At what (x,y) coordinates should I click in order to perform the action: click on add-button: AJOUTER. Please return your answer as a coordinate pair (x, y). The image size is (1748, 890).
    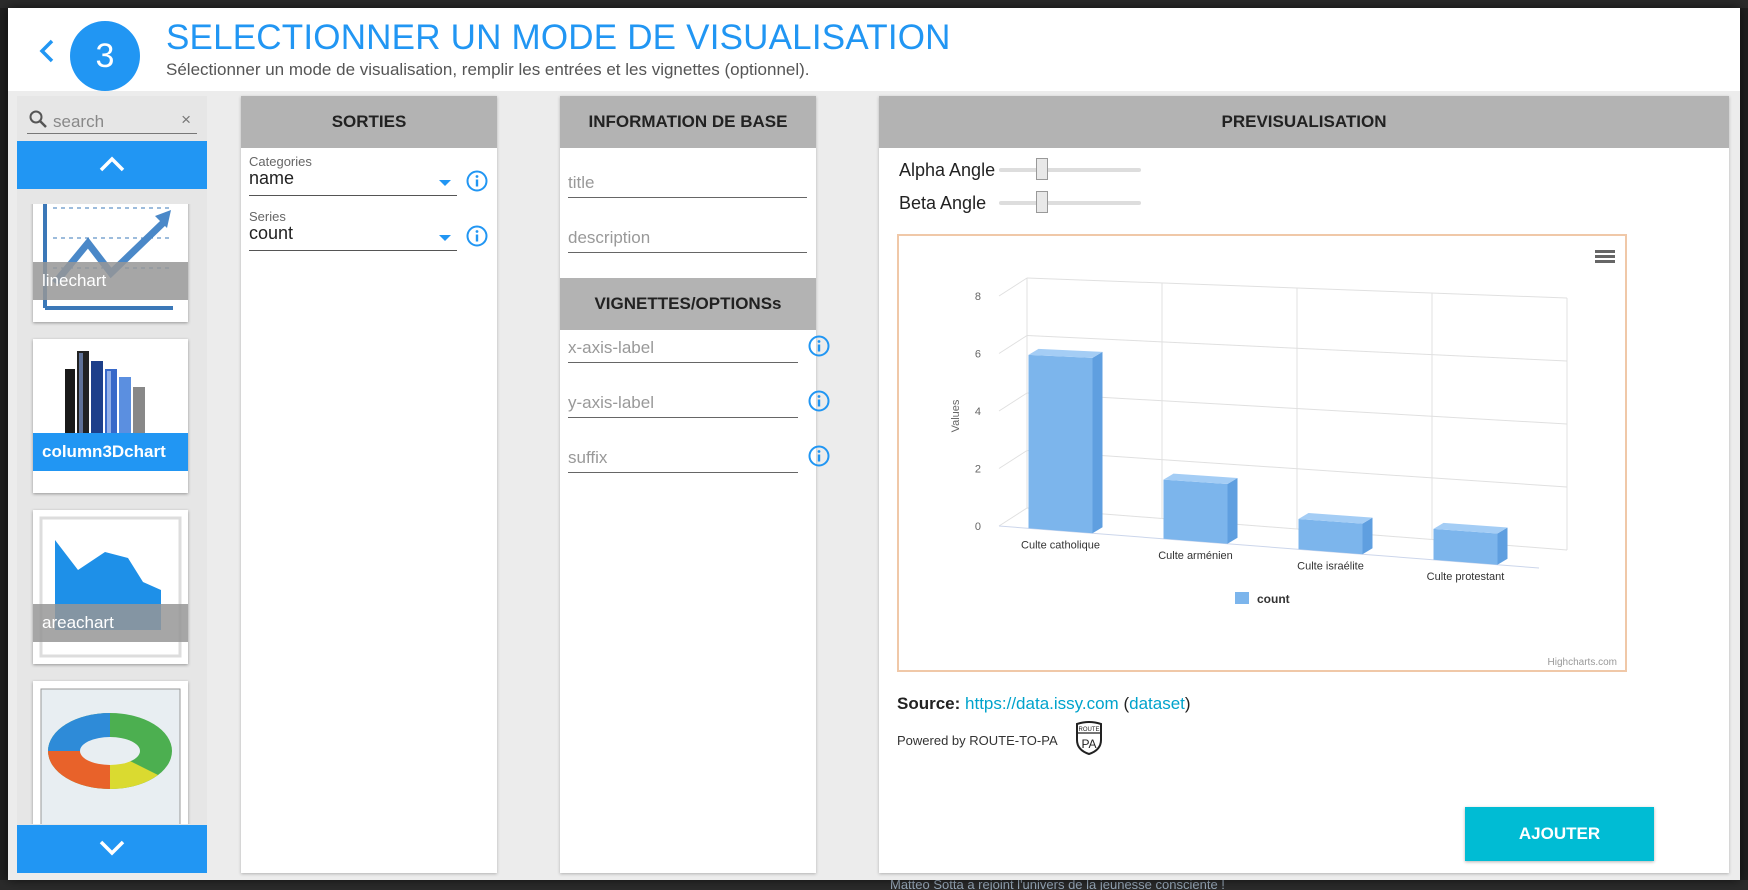
    Looking at the image, I should click on (1559, 834).